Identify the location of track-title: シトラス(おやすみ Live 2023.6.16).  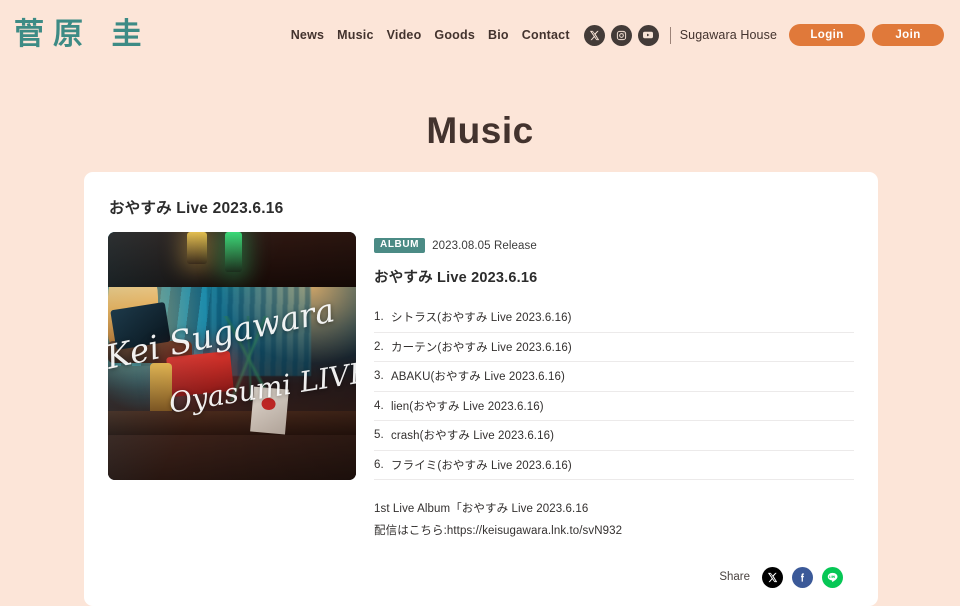
(481, 318).